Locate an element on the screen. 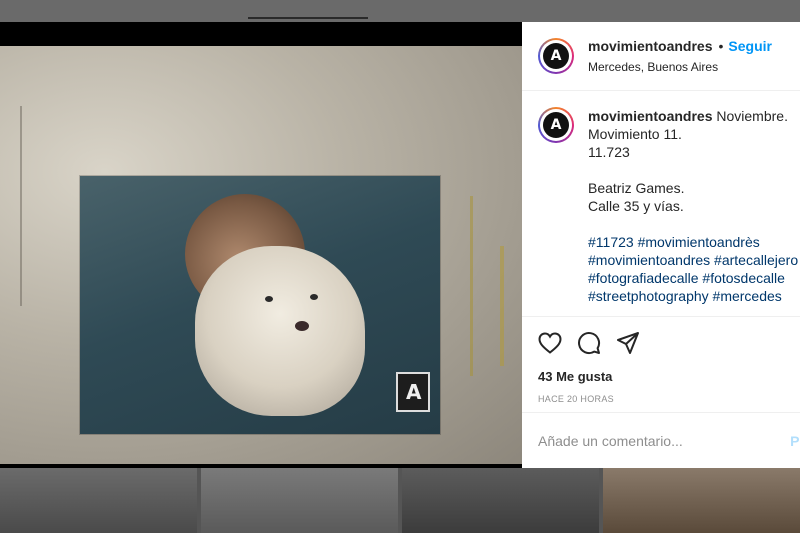 The height and width of the screenshot is (533, 800). background-page-top is located at coordinates (400, 11).